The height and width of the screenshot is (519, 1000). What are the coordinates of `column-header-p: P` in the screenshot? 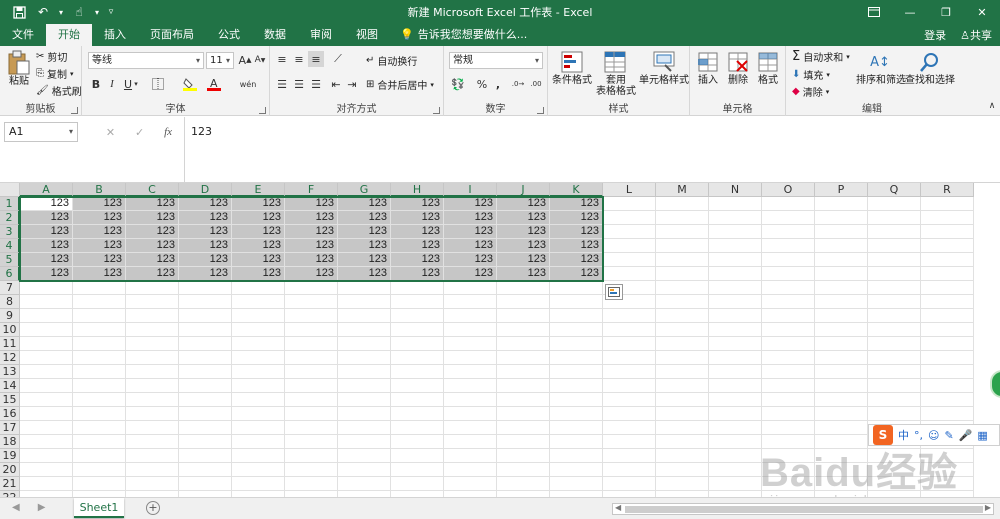 It's located at (841, 190).